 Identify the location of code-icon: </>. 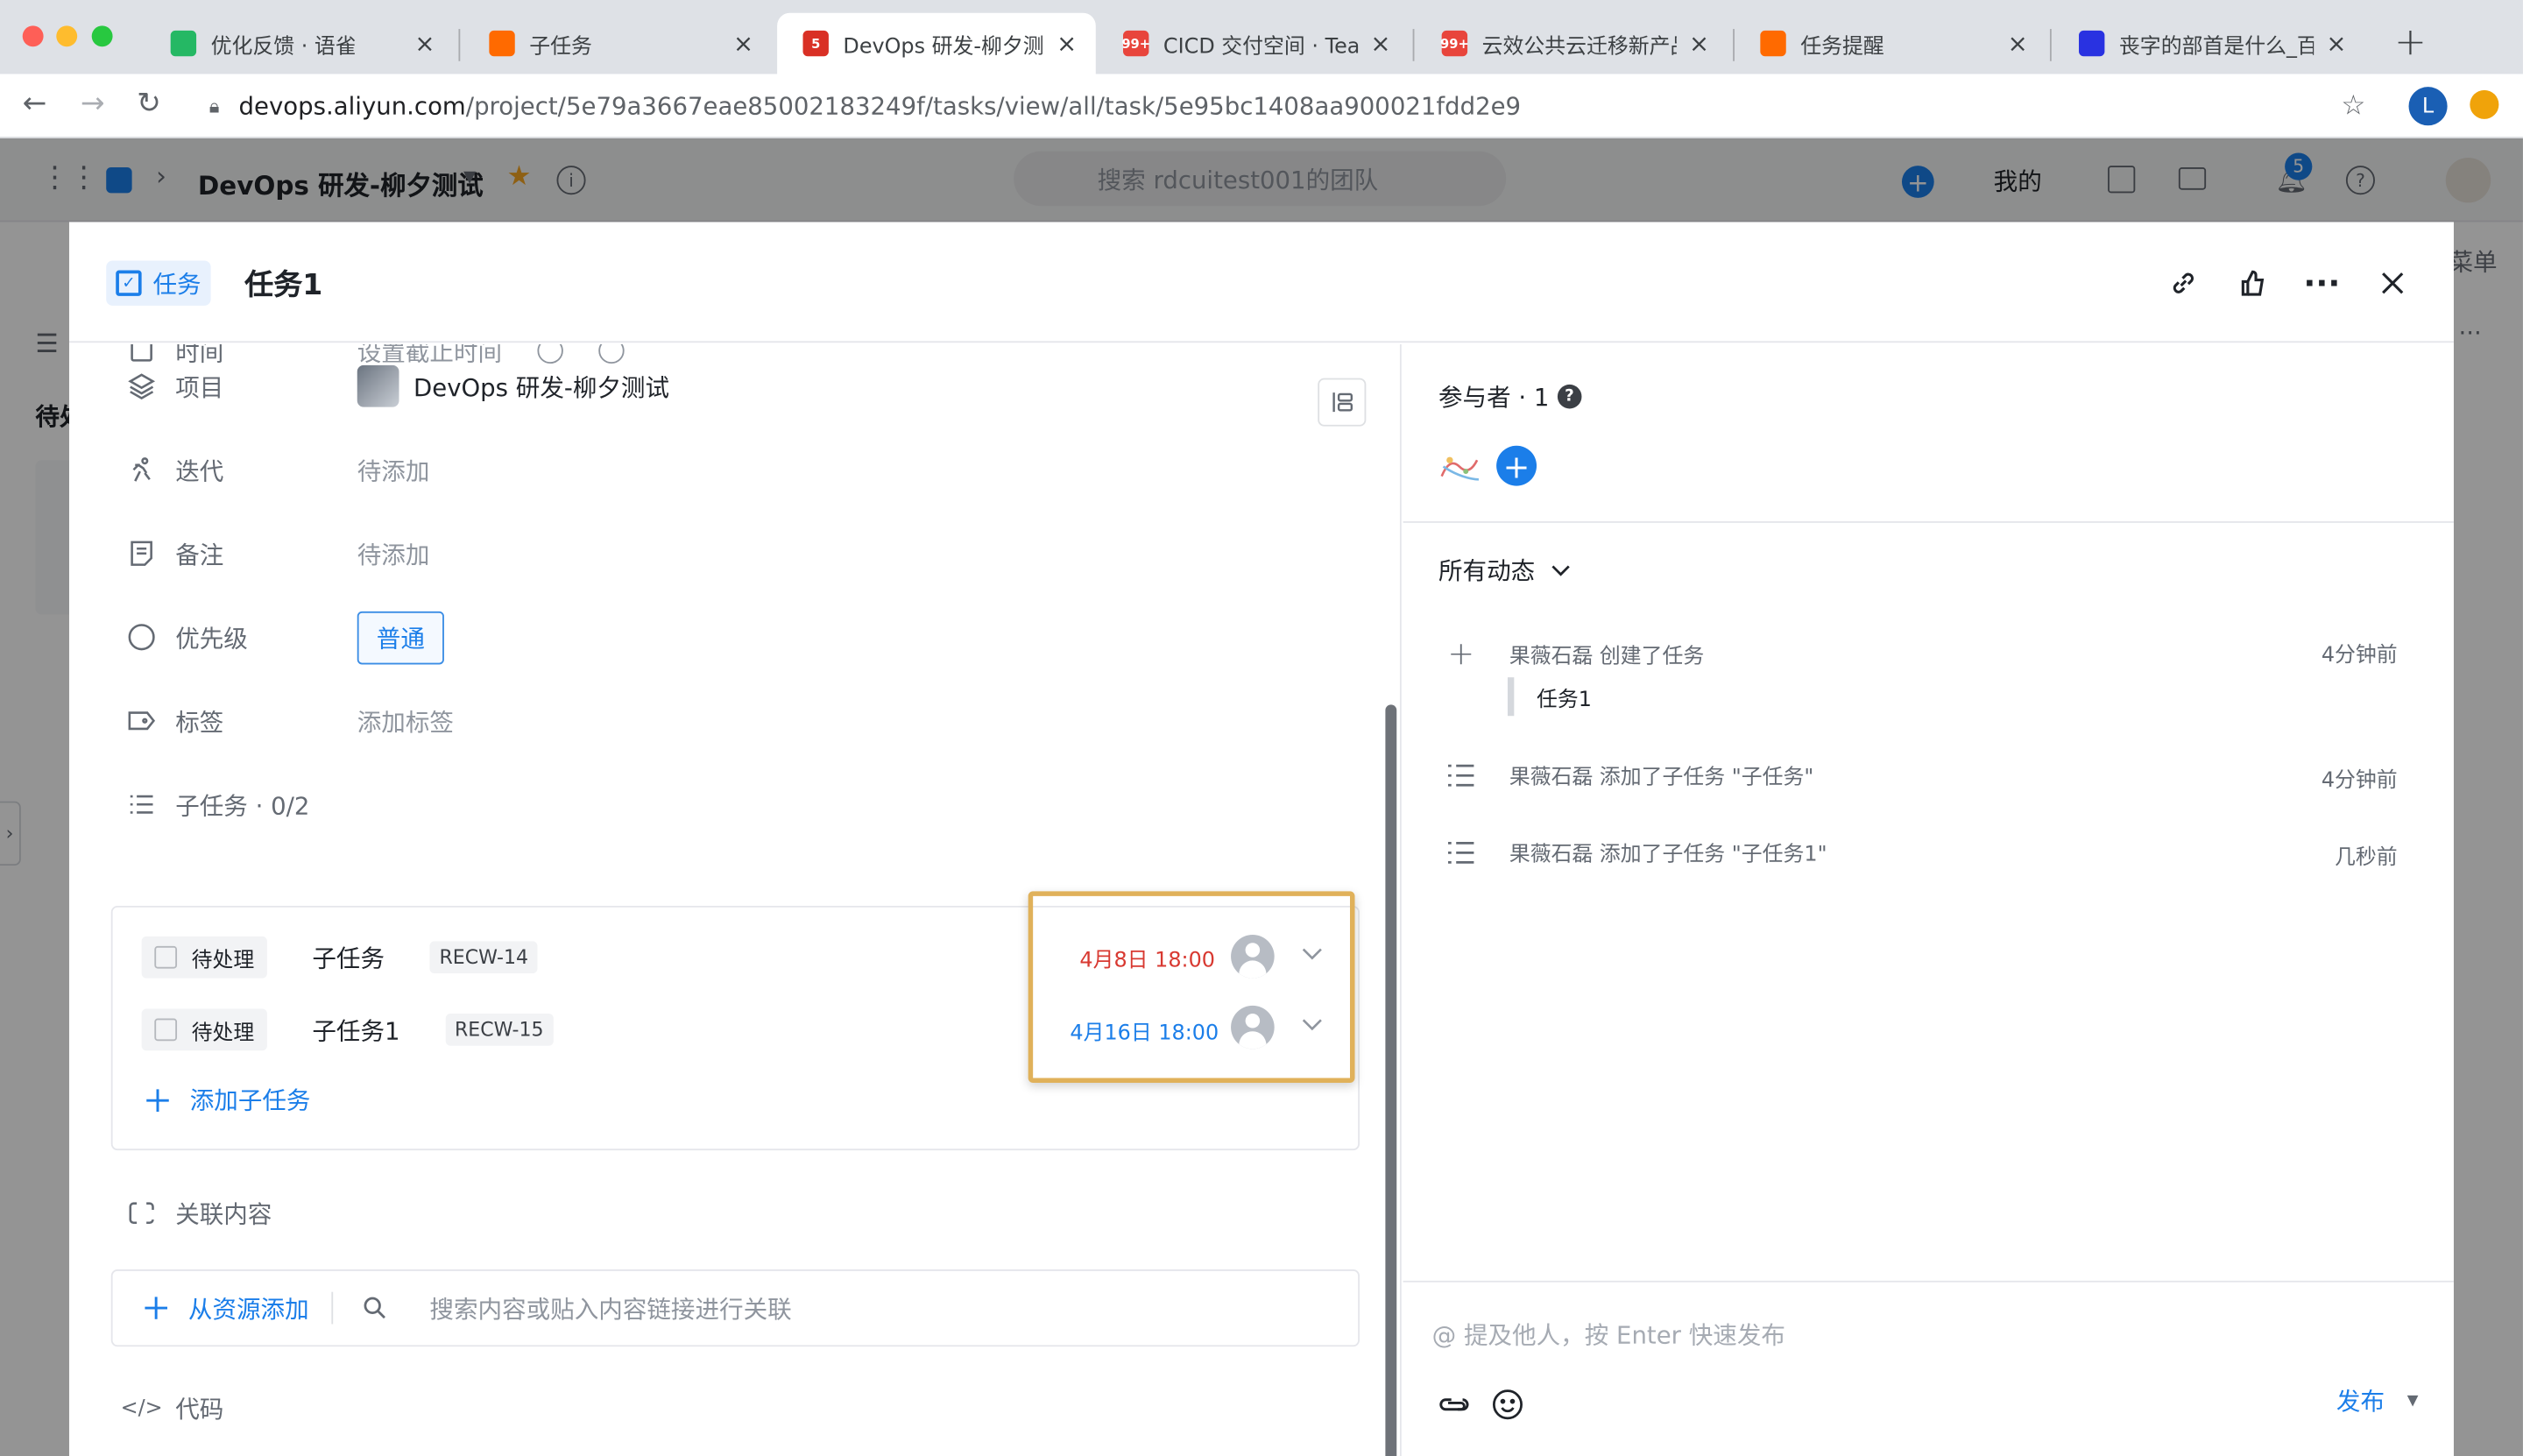
(141, 1408).